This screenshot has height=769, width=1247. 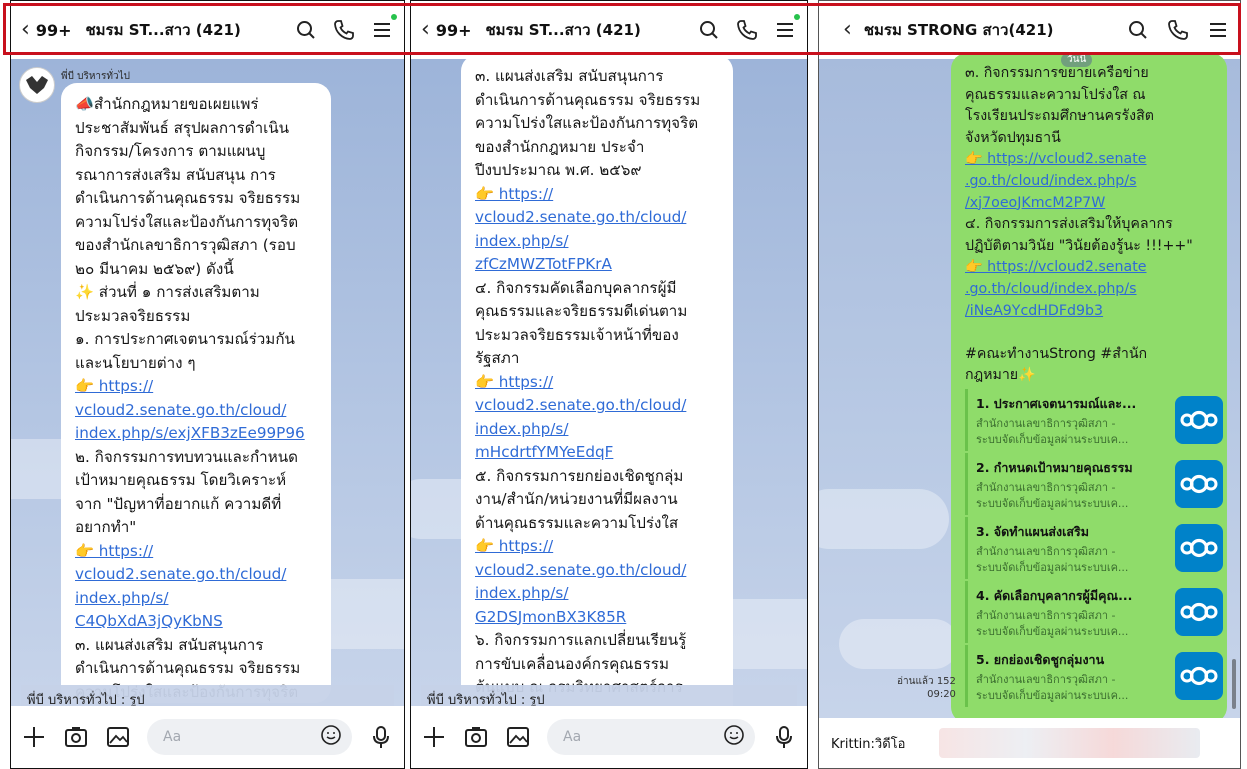 I want to click on message-link: mHcdrtfYMYeEdqF, so click(x=597, y=453).